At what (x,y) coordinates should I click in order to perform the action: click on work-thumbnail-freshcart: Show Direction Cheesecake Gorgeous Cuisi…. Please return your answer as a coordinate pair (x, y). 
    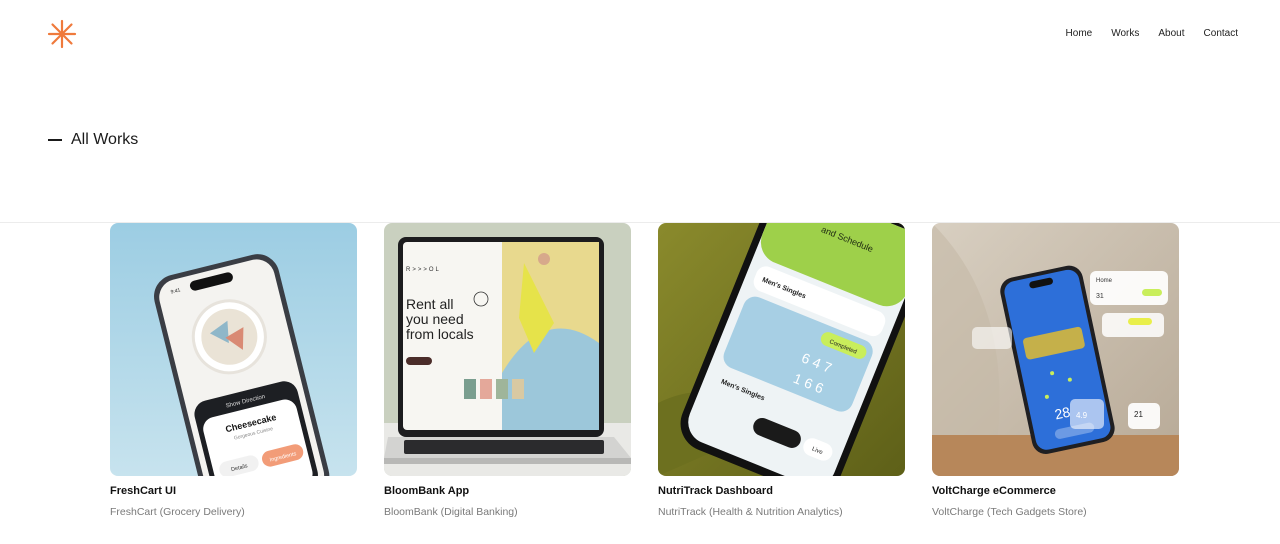
    Looking at the image, I should click on (233, 349).